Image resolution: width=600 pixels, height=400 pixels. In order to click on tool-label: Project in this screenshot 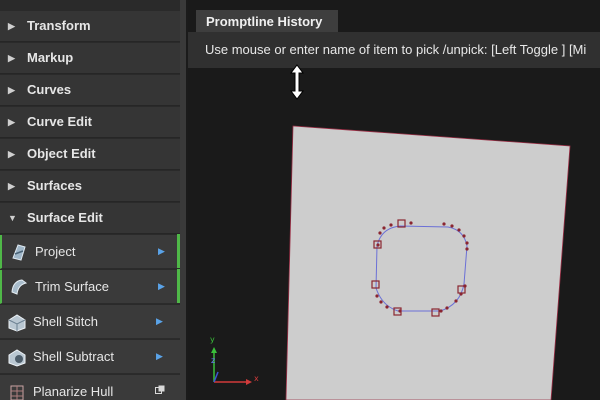, I will do `click(55, 251)`.